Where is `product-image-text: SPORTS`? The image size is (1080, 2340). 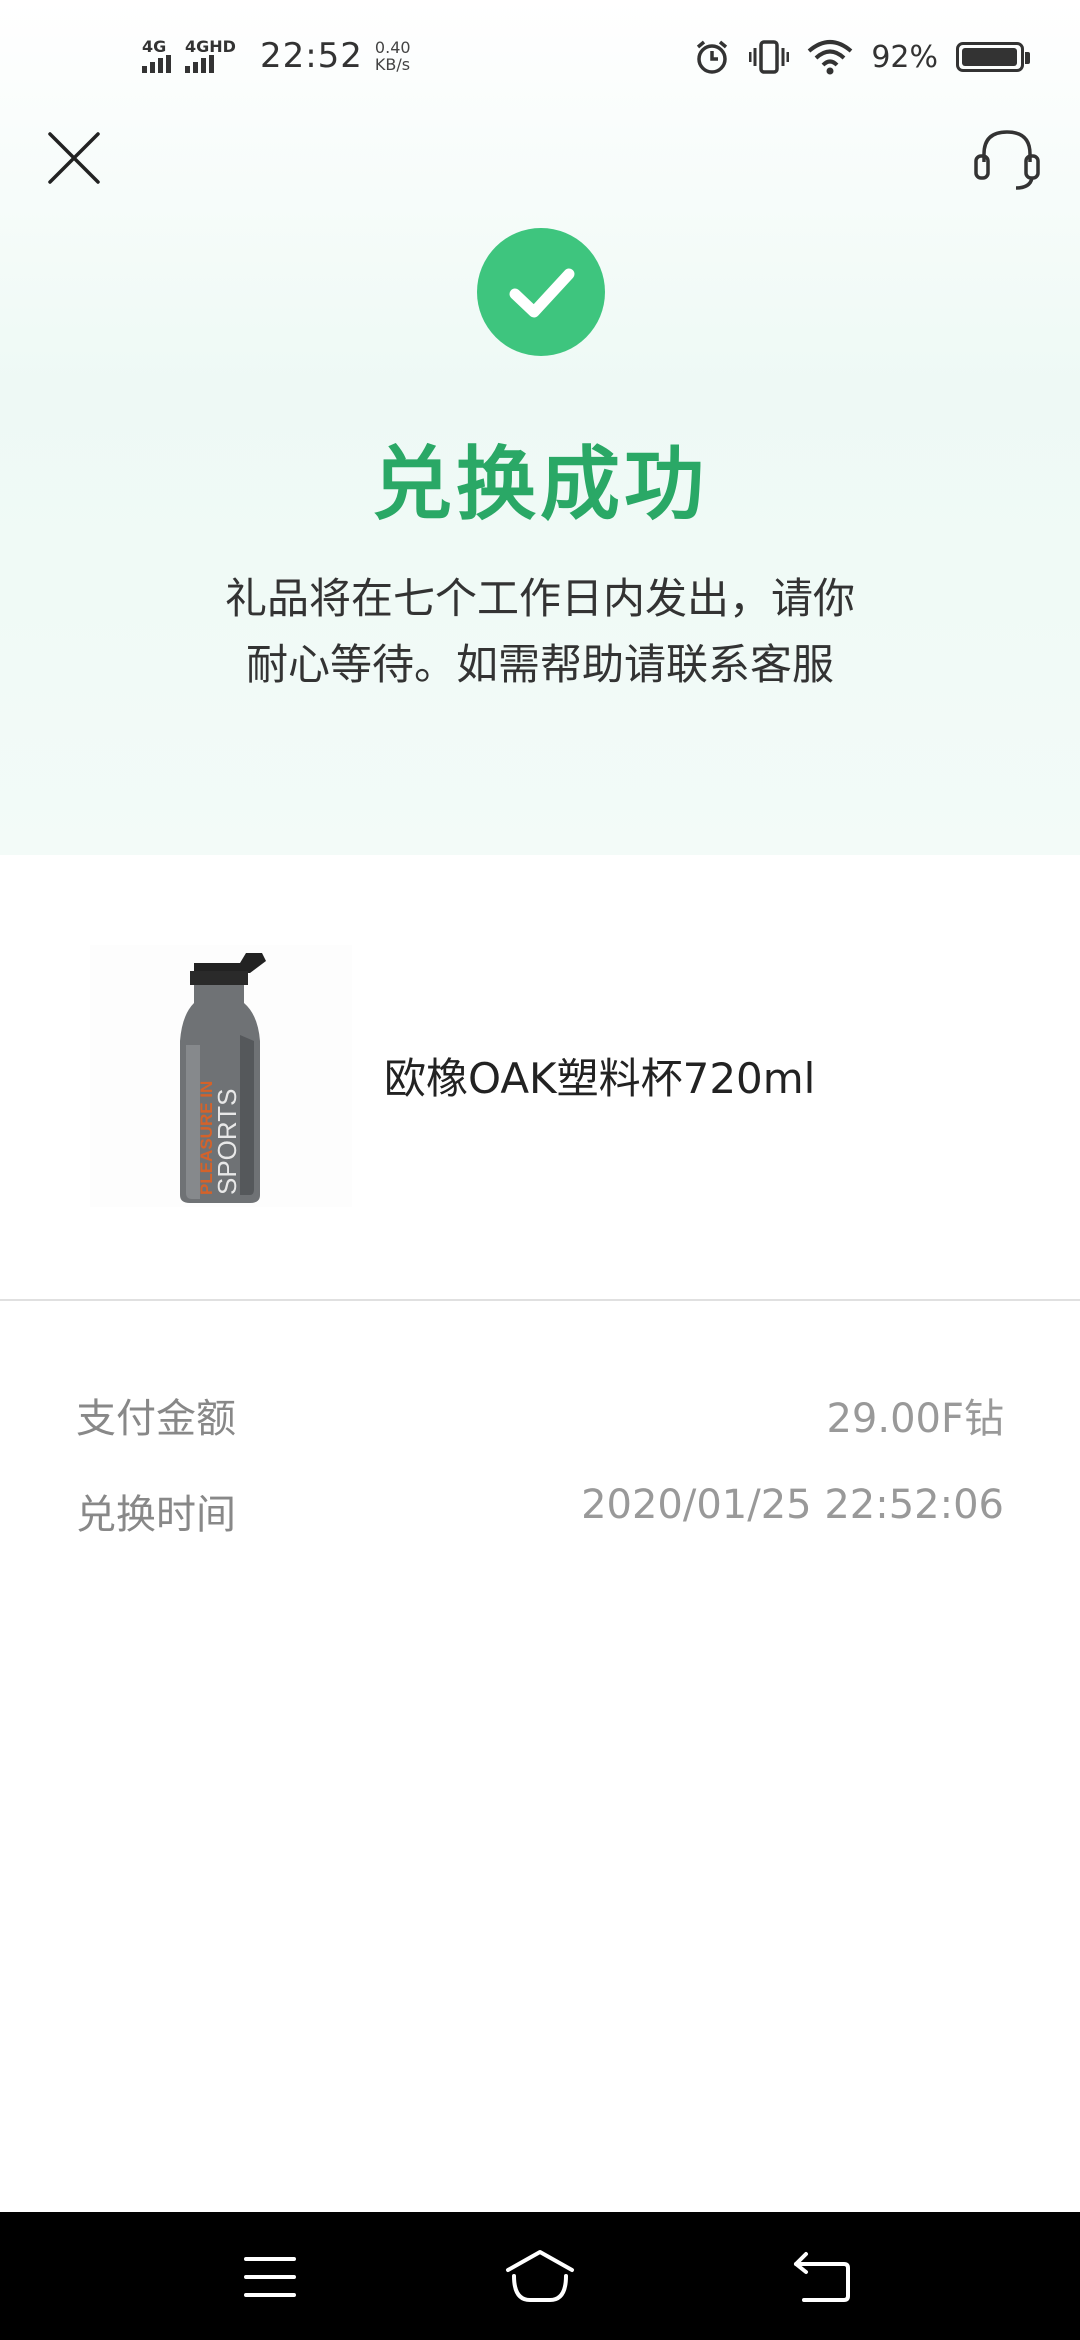 product-image-text: SPORTS is located at coordinates (227, 1142).